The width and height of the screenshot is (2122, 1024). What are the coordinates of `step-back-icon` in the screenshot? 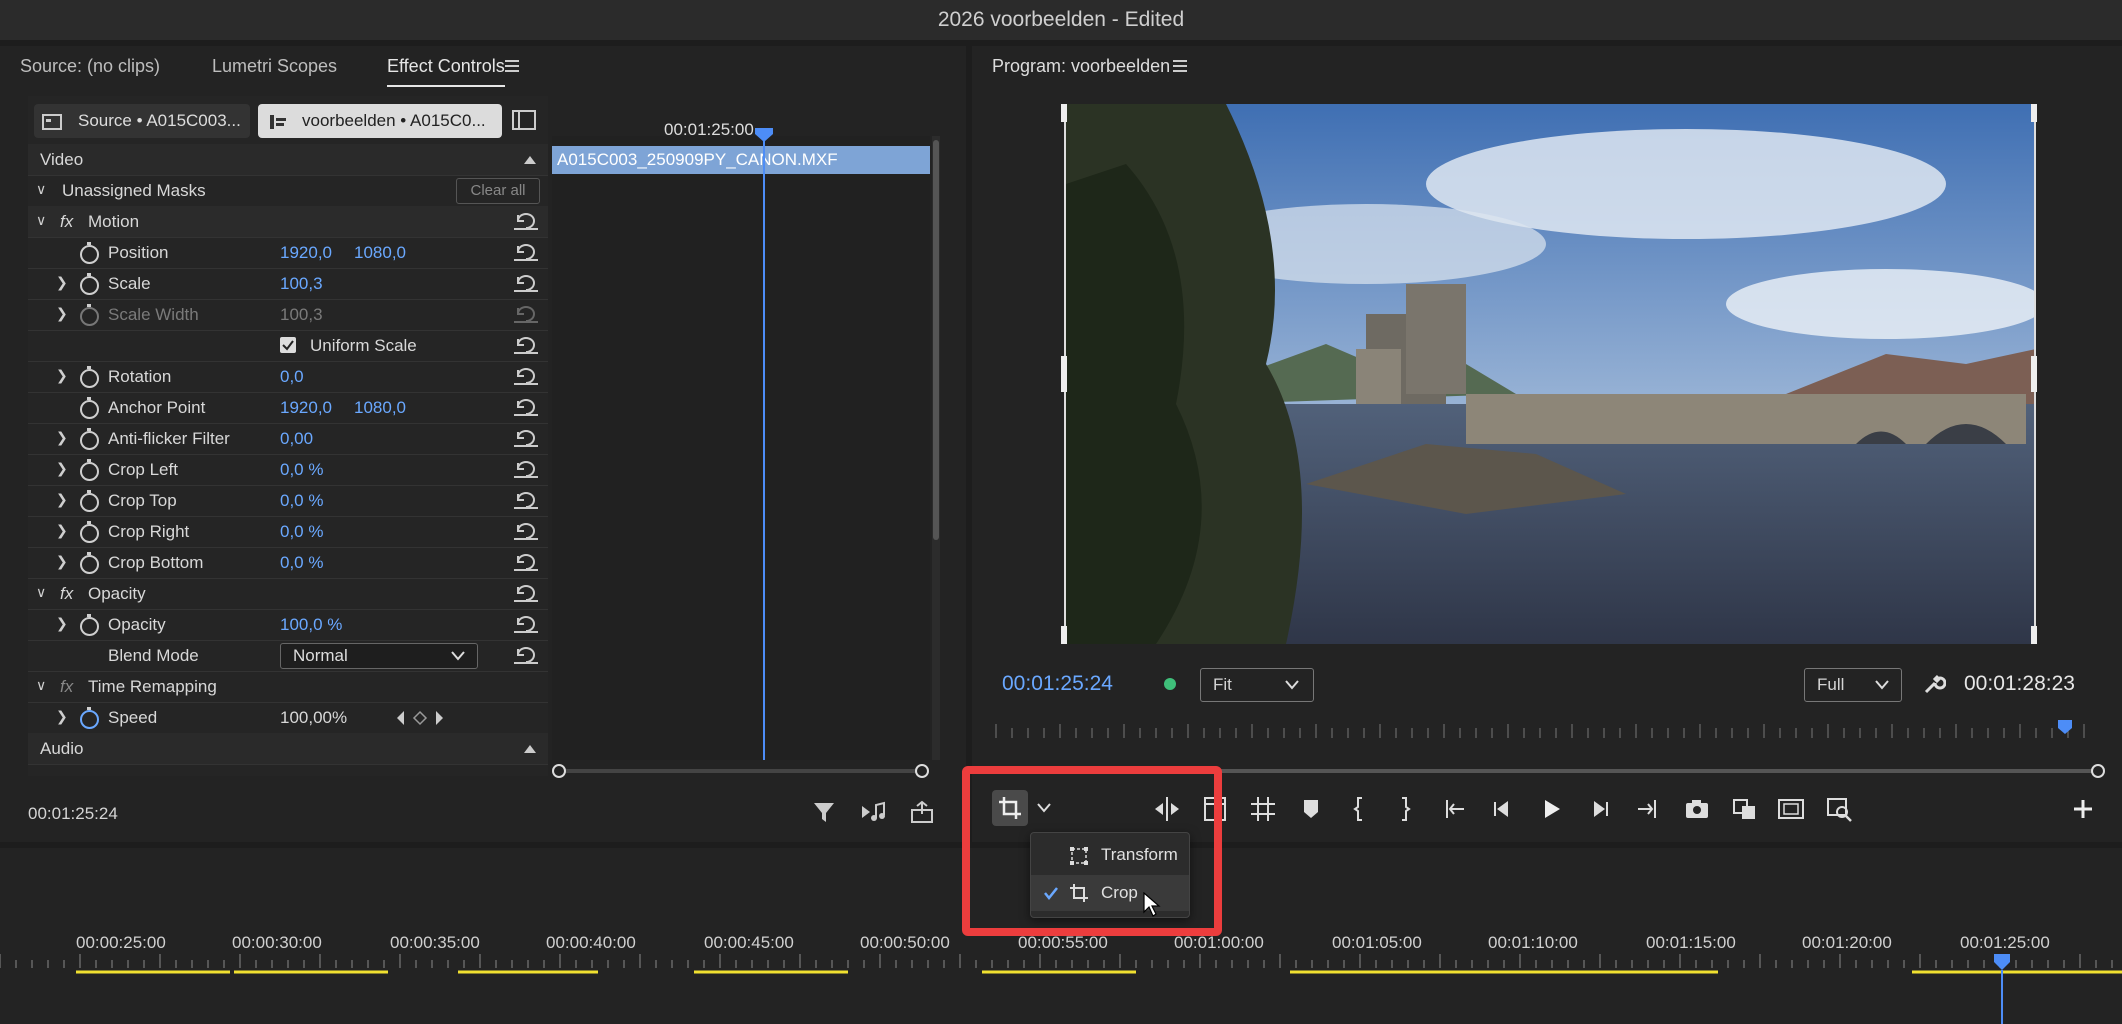 It's located at (1503, 809).